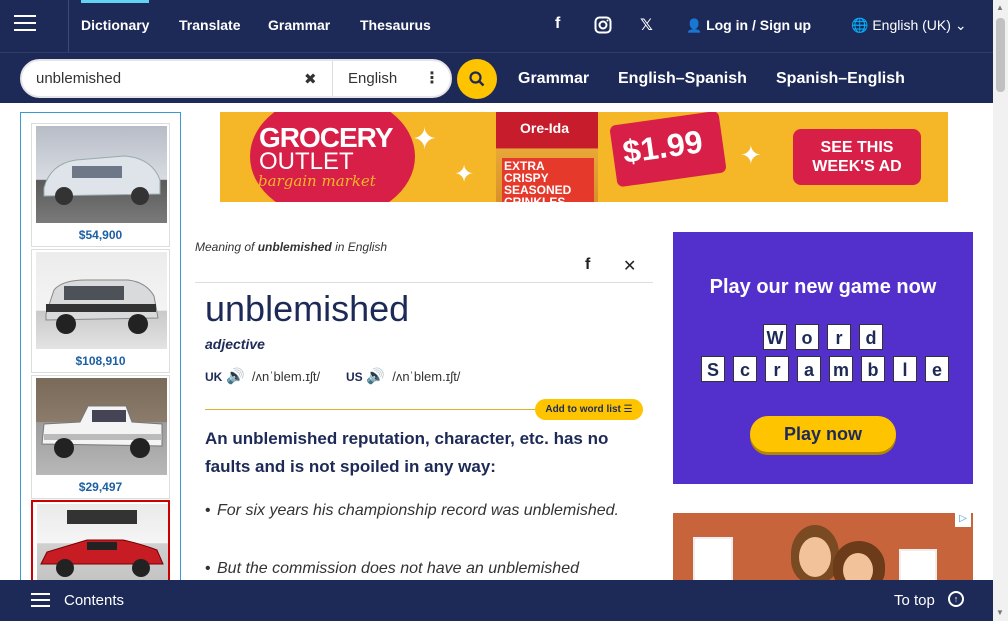 The height and width of the screenshot is (621, 1008). Describe the element at coordinates (372, 78) in the screenshot. I see `dictionary-selector: English` at that location.